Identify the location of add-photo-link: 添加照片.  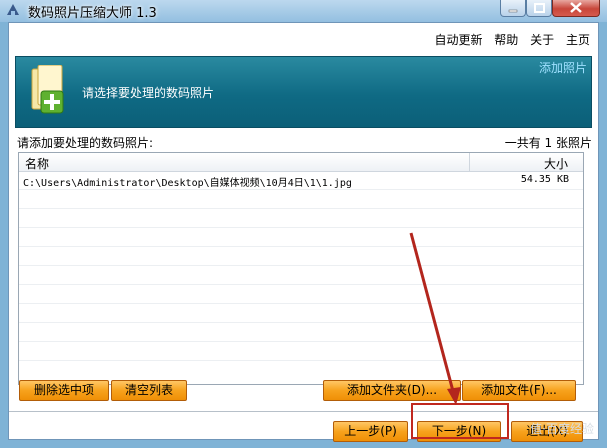
(563, 67).